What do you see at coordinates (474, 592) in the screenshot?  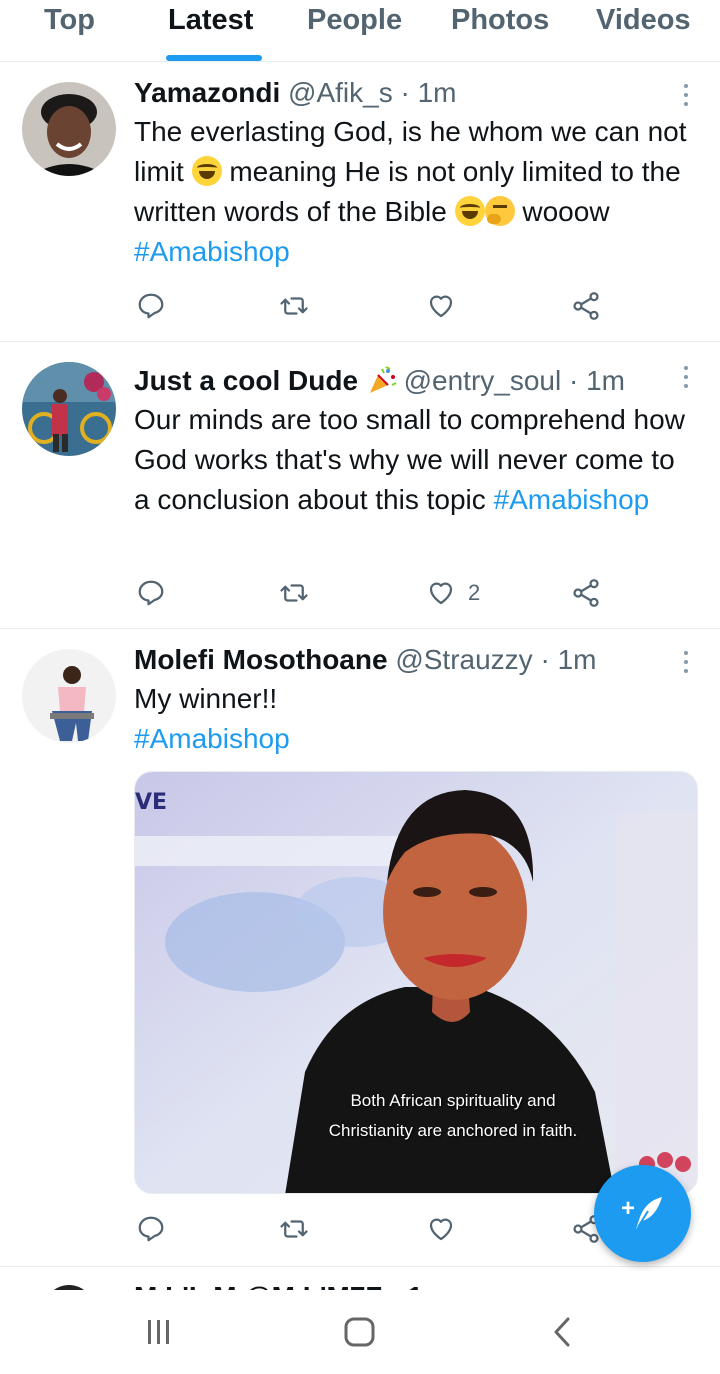 I see `like-count: 2` at bounding box center [474, 592].